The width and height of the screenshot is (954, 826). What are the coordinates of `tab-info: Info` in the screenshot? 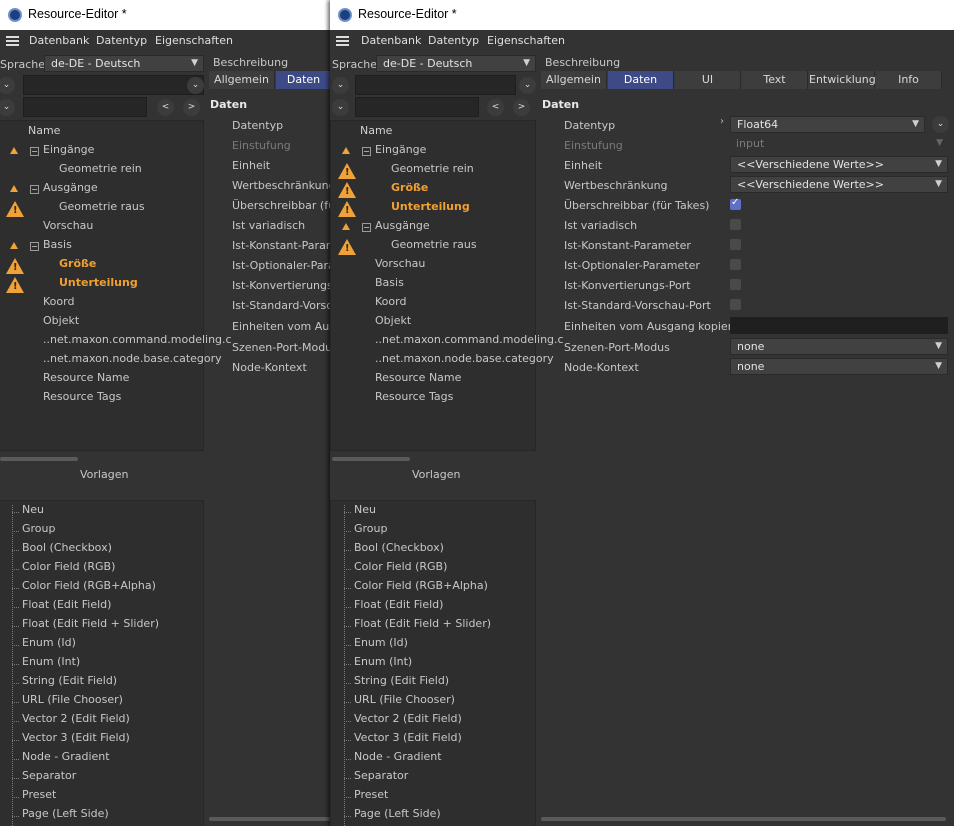 It's located at (909, 80).